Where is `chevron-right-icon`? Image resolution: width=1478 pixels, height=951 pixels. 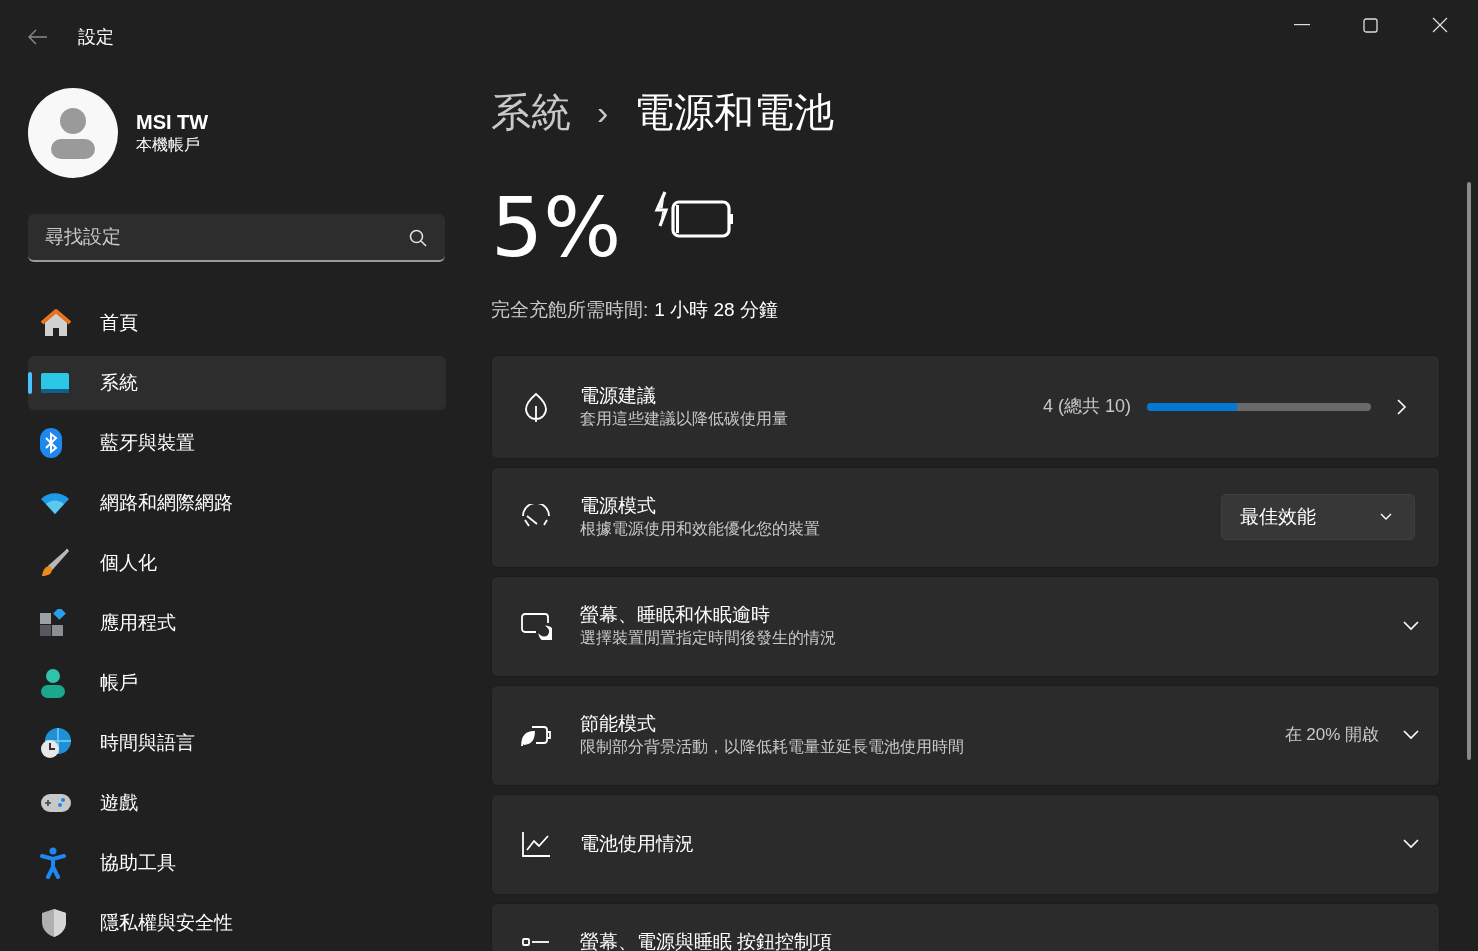 chevron-right-icon is located at coordinates (1402, 406).